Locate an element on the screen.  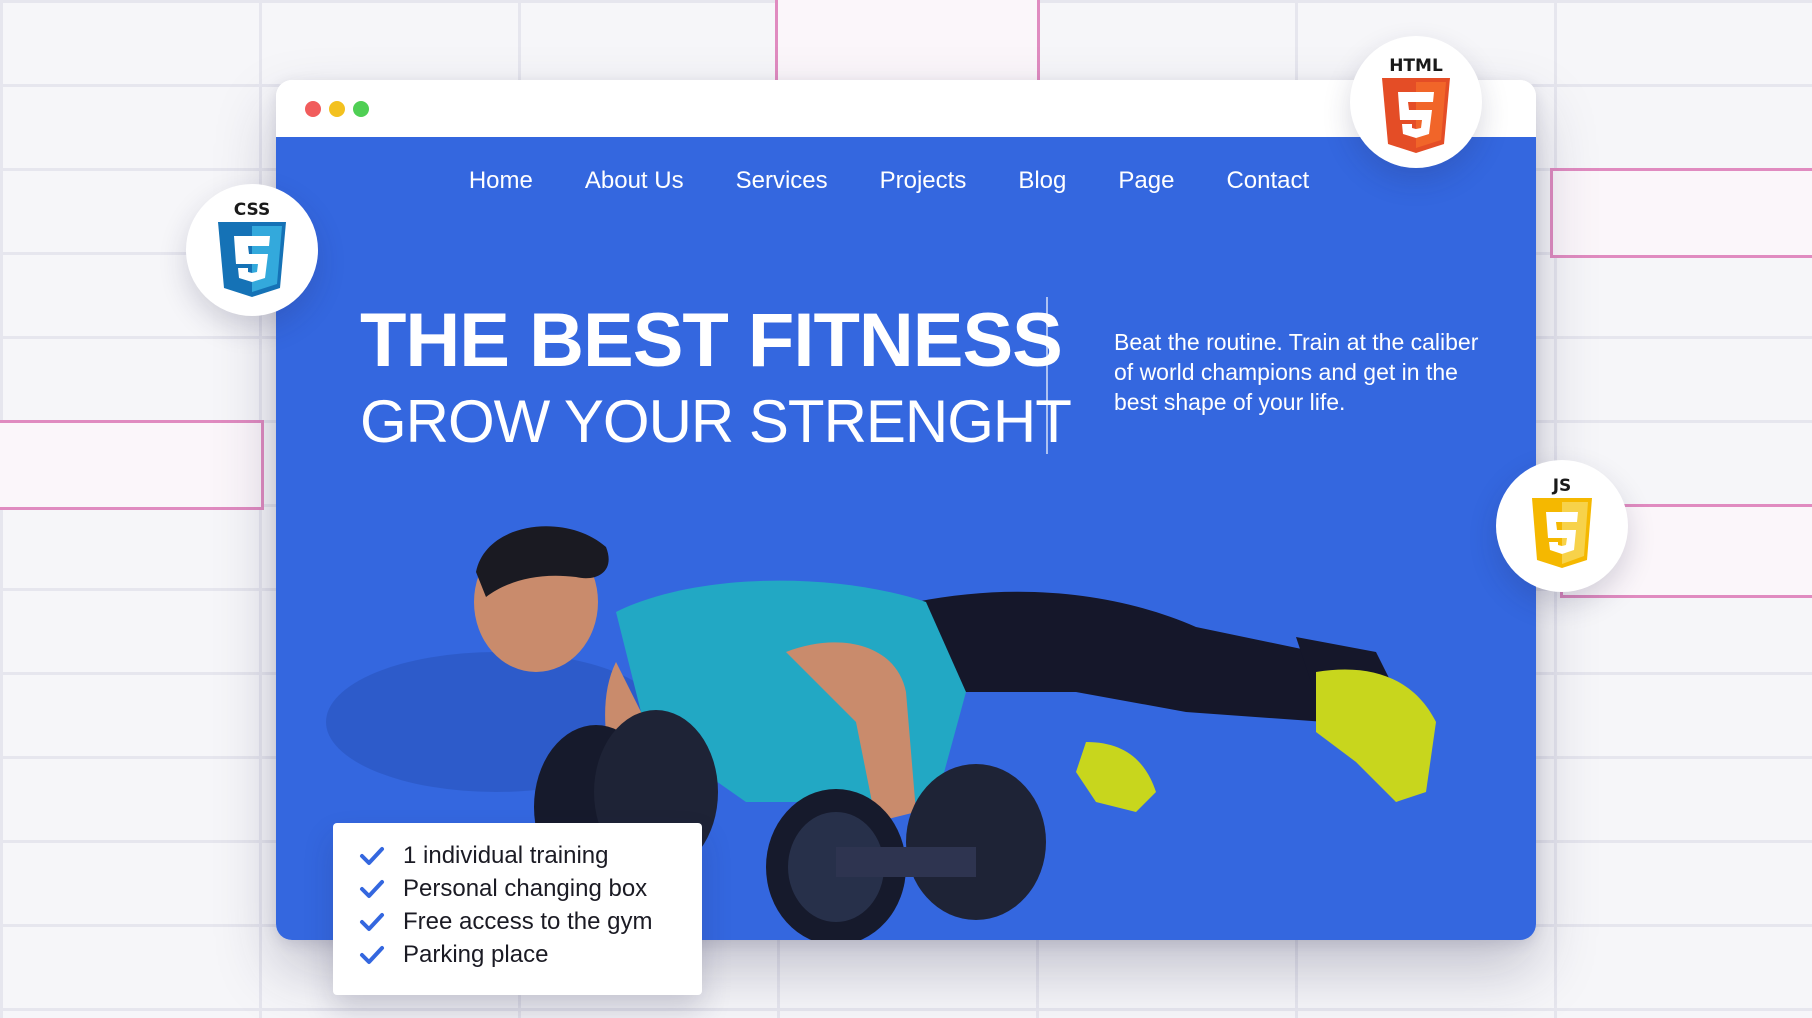
css3-icon: CSS is located at coordinates (252, 248).